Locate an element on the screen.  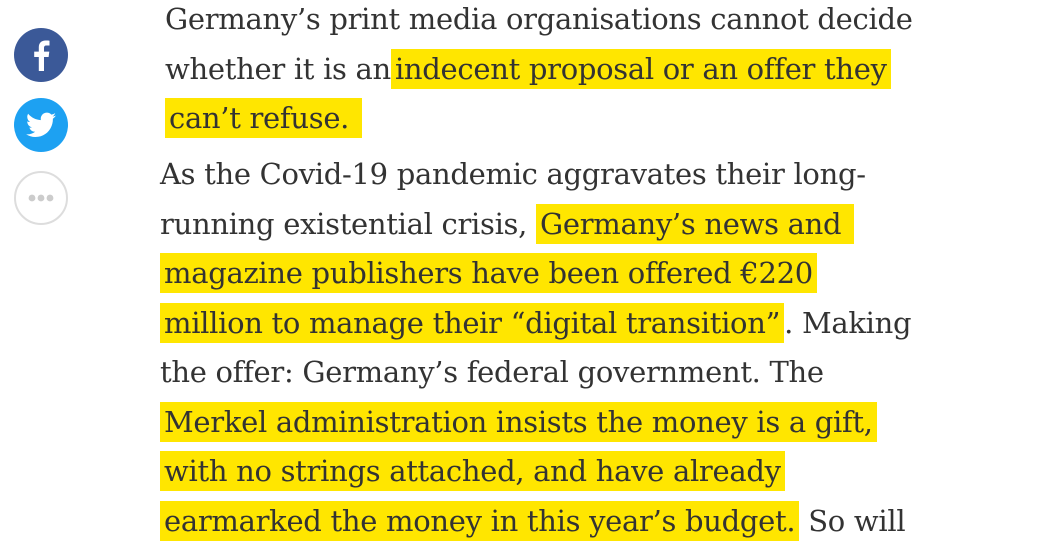
twitter-share-button is located at coordinates (41, 125).